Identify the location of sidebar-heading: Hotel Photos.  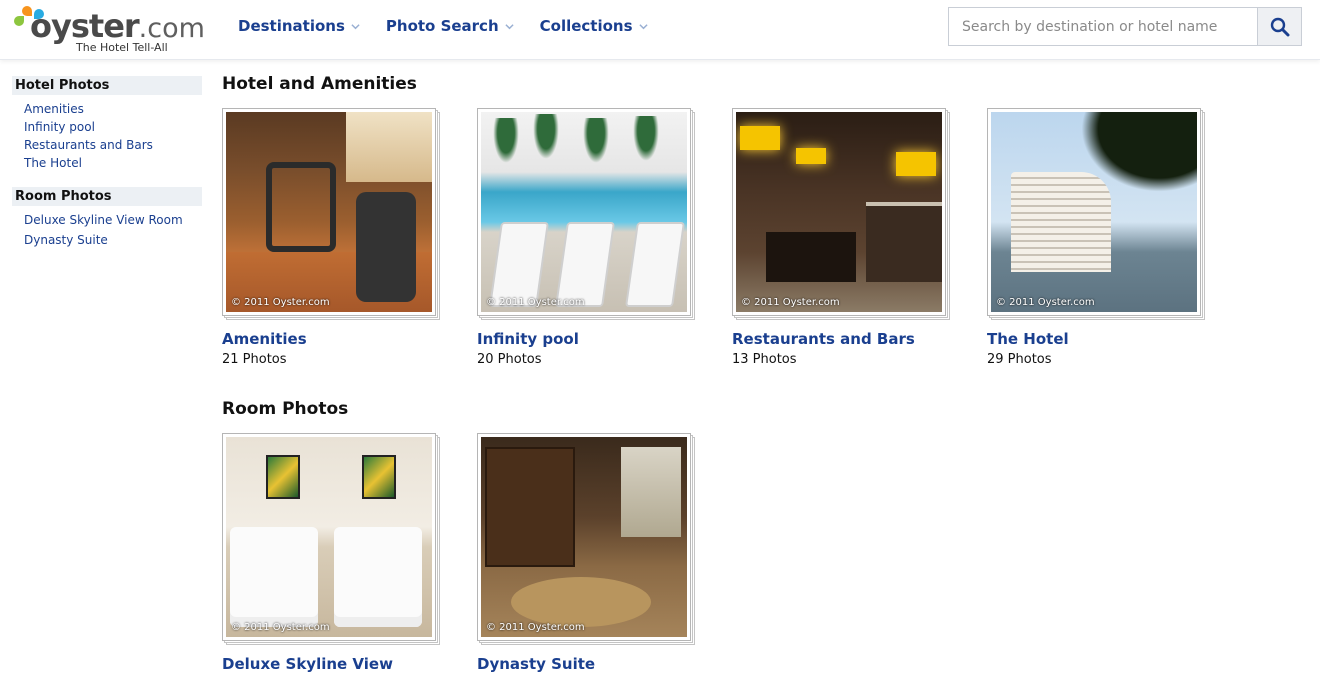
(107, 85).